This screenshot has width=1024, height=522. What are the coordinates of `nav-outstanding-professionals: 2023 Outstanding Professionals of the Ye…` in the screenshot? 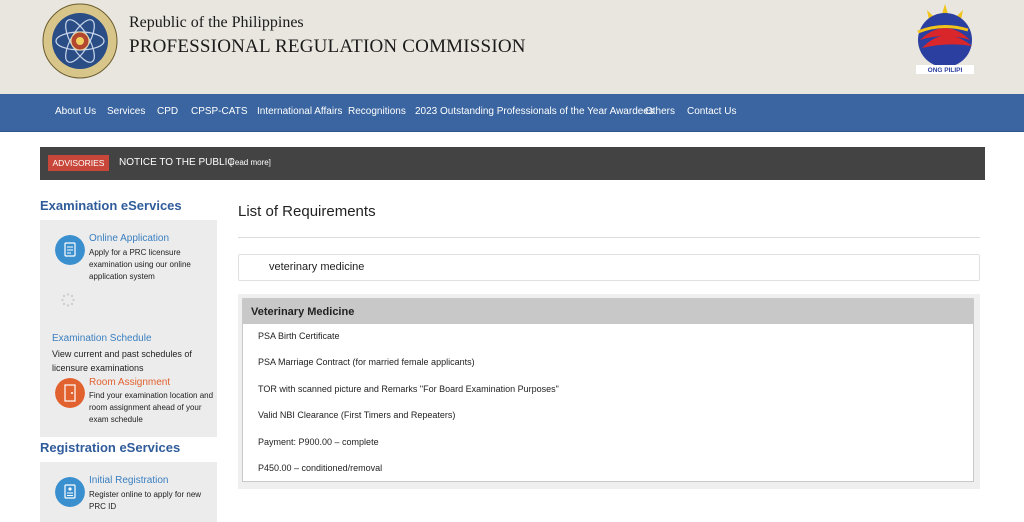 It's located at (534, 111).